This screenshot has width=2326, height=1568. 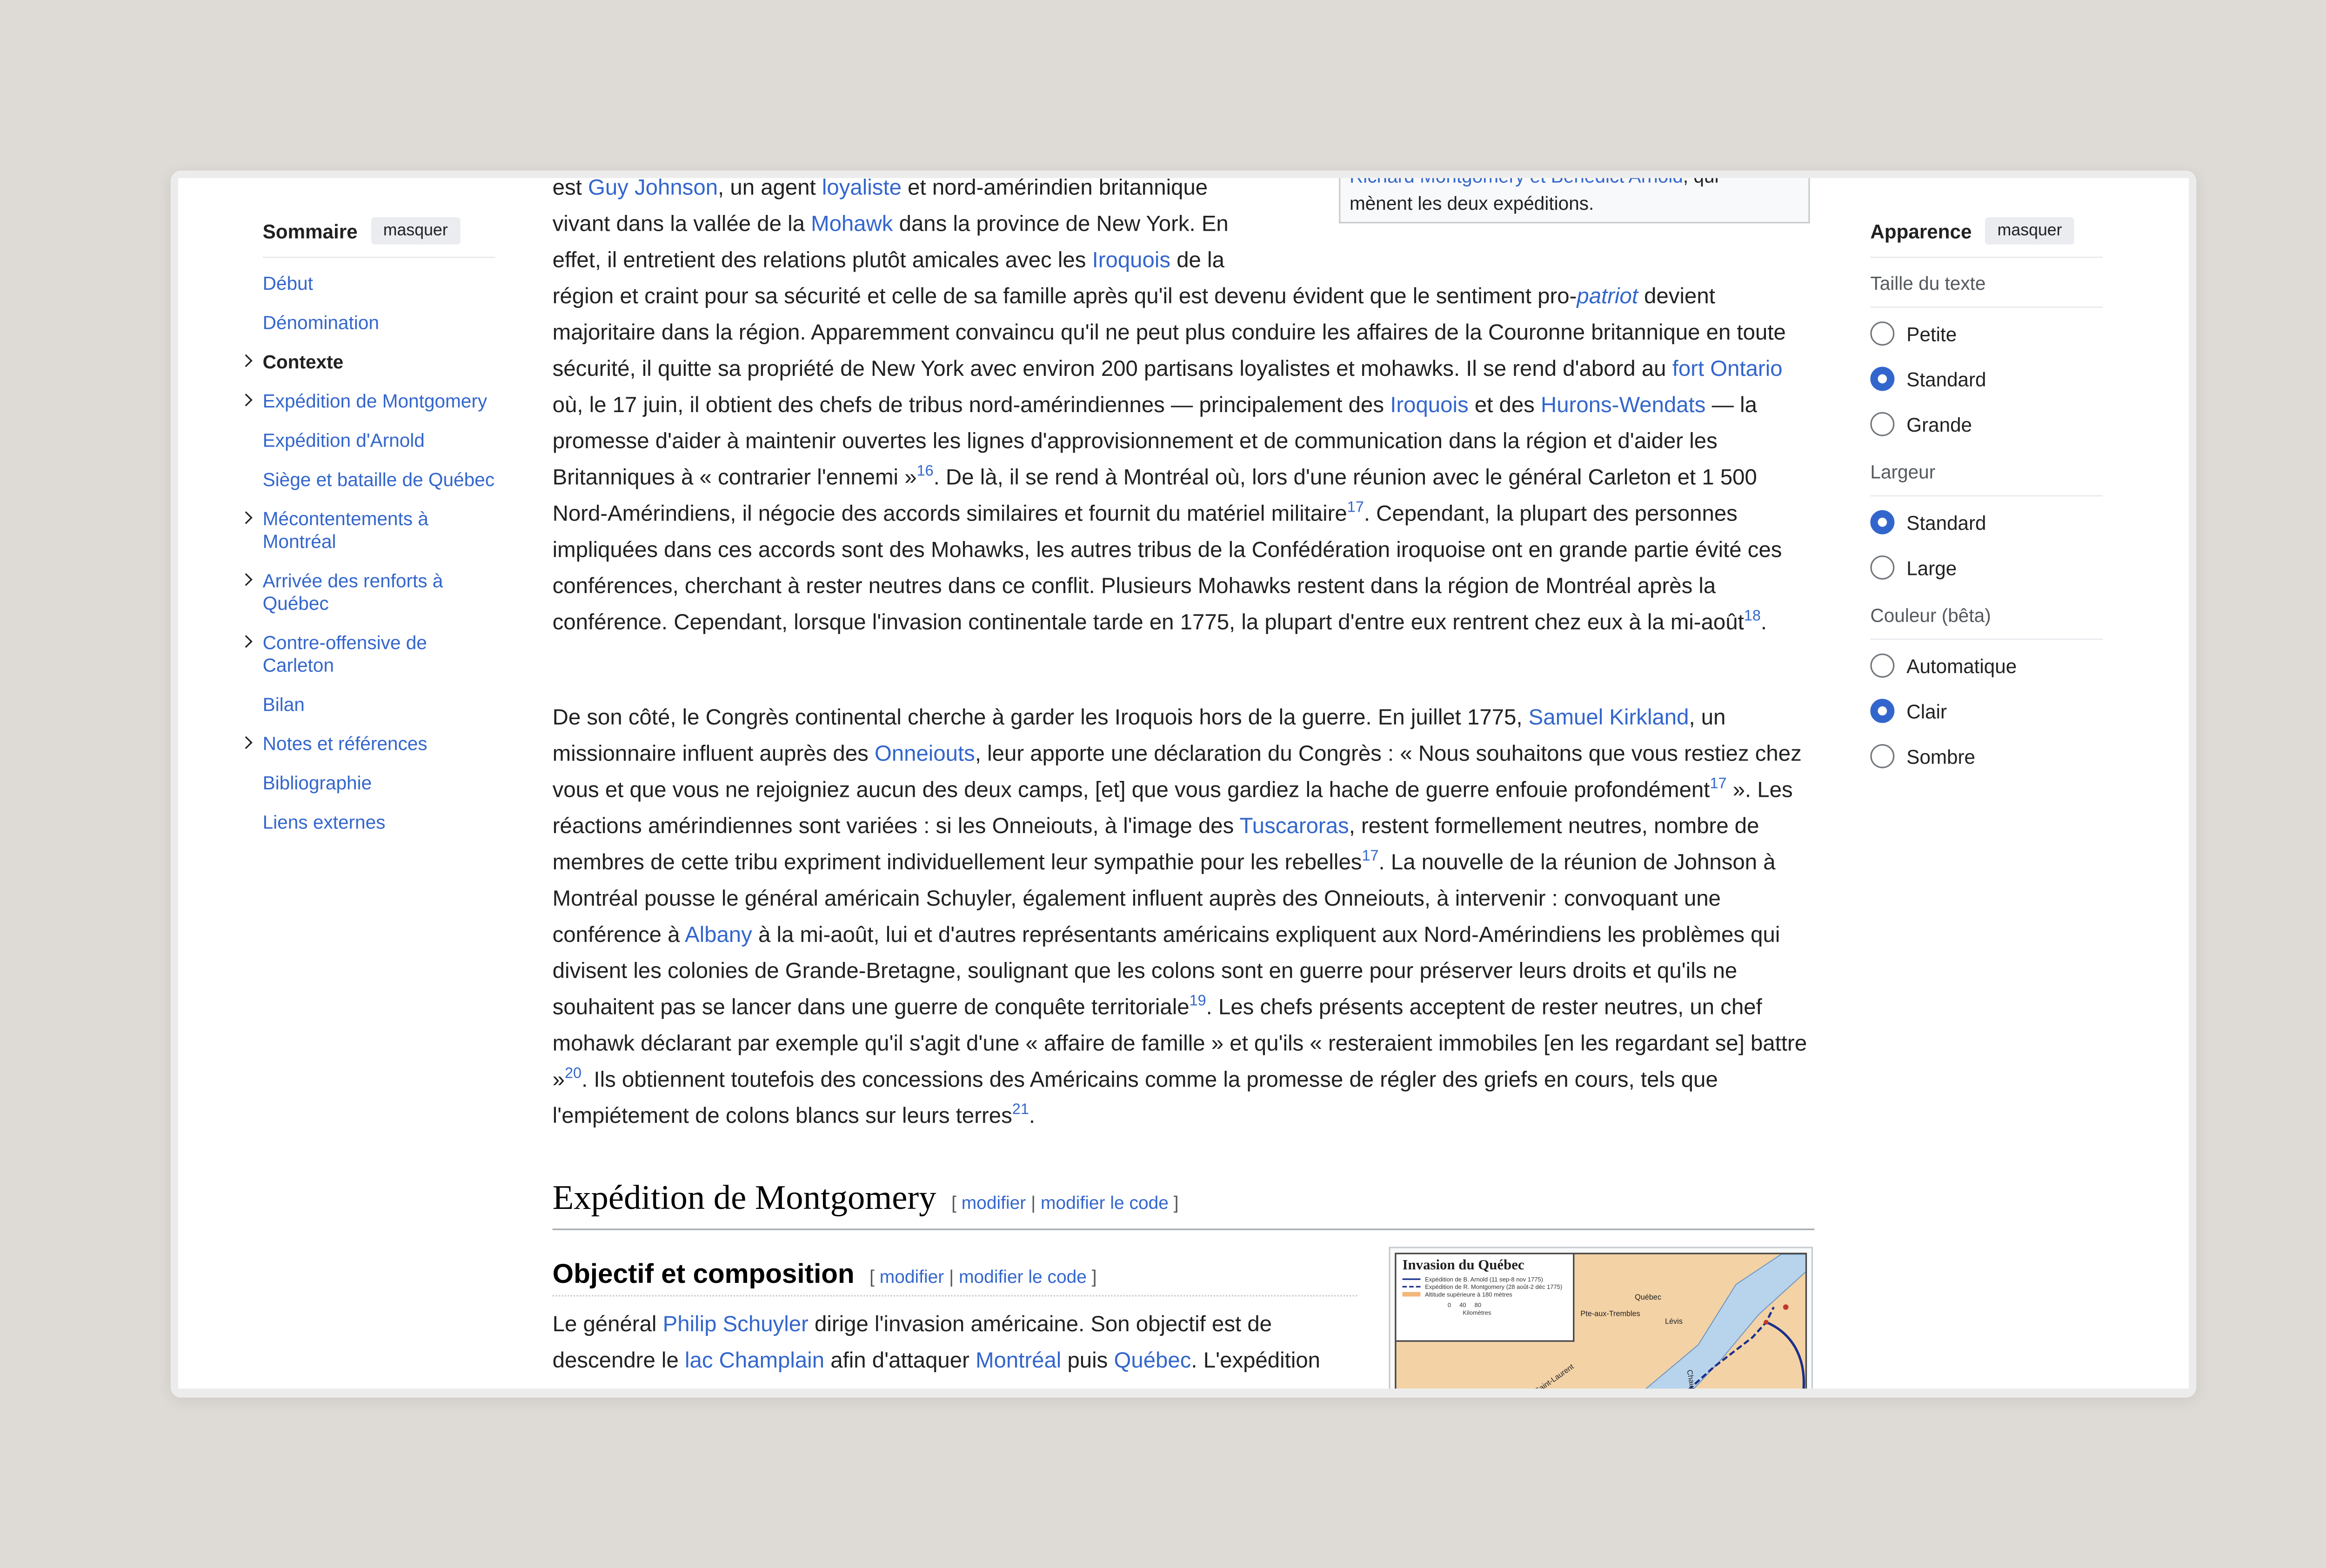 I want to click on toc-item: Expédition de Montgomery, so click(x=379, y=403).